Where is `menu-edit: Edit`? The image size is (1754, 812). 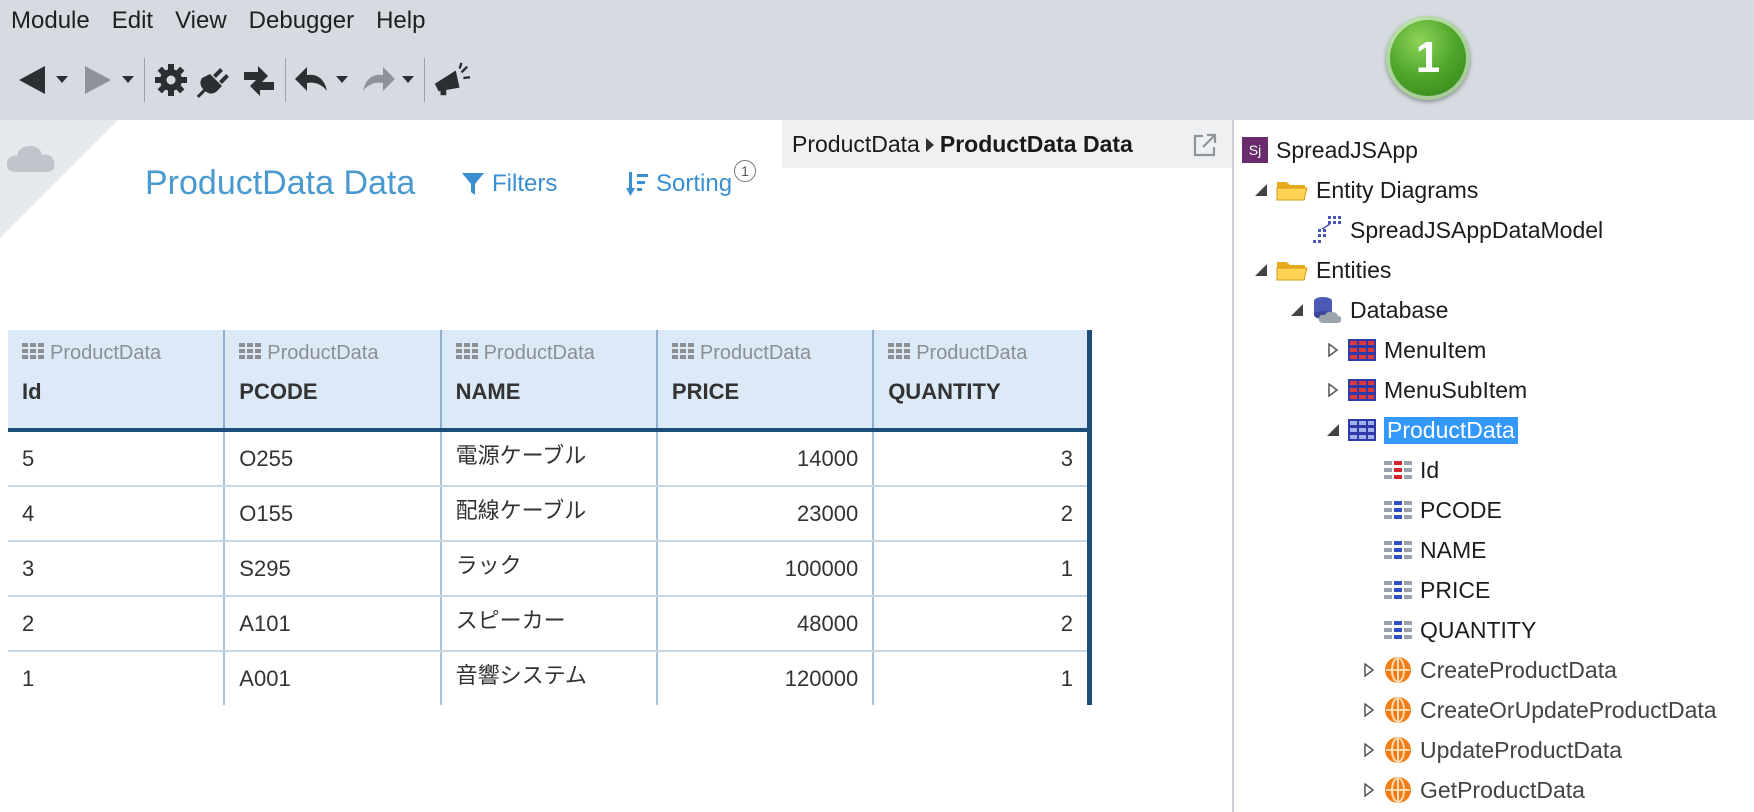 menu-edit: Edit is located at coordinates (132, 21).